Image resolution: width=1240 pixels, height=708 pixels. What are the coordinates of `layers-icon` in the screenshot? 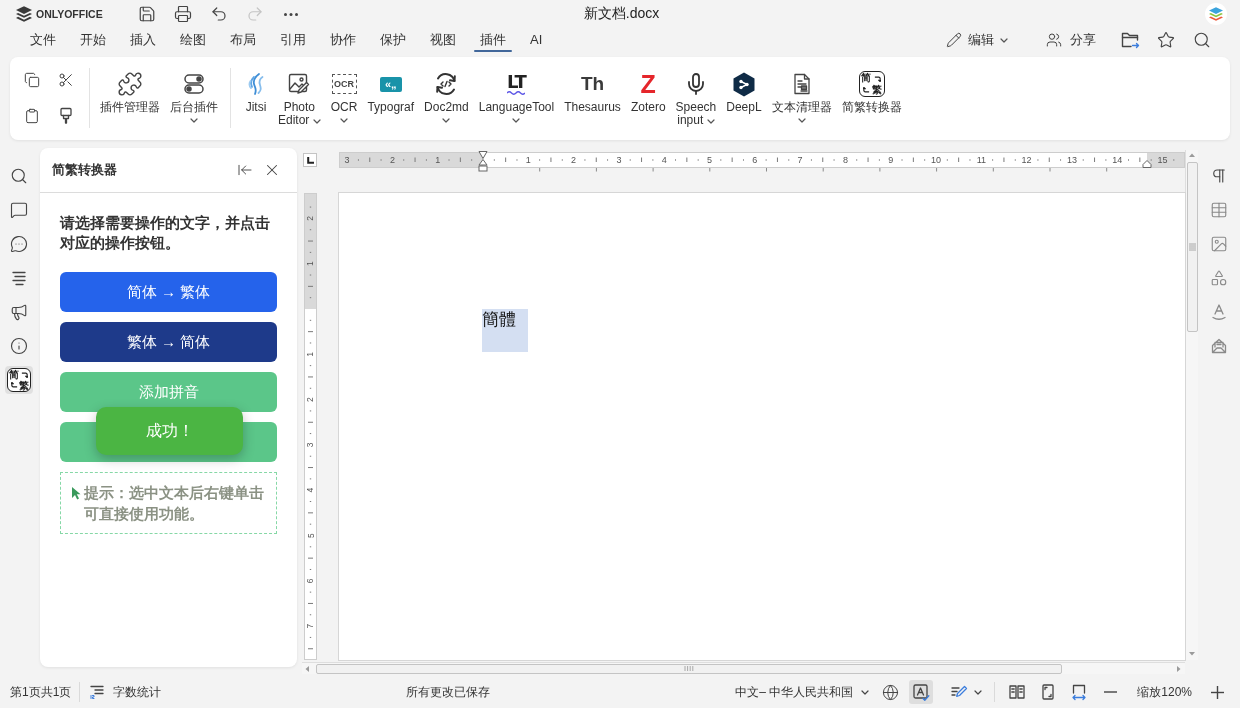 It's located at (24, 14).